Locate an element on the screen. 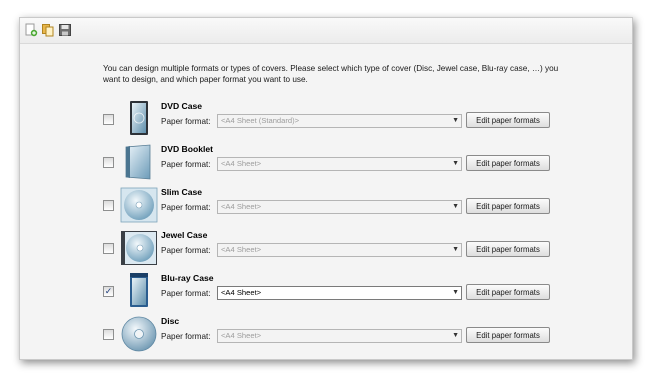 This screenshot has height=381, width=654. jewel-case-checkbox is located at coordinates (108, 248).